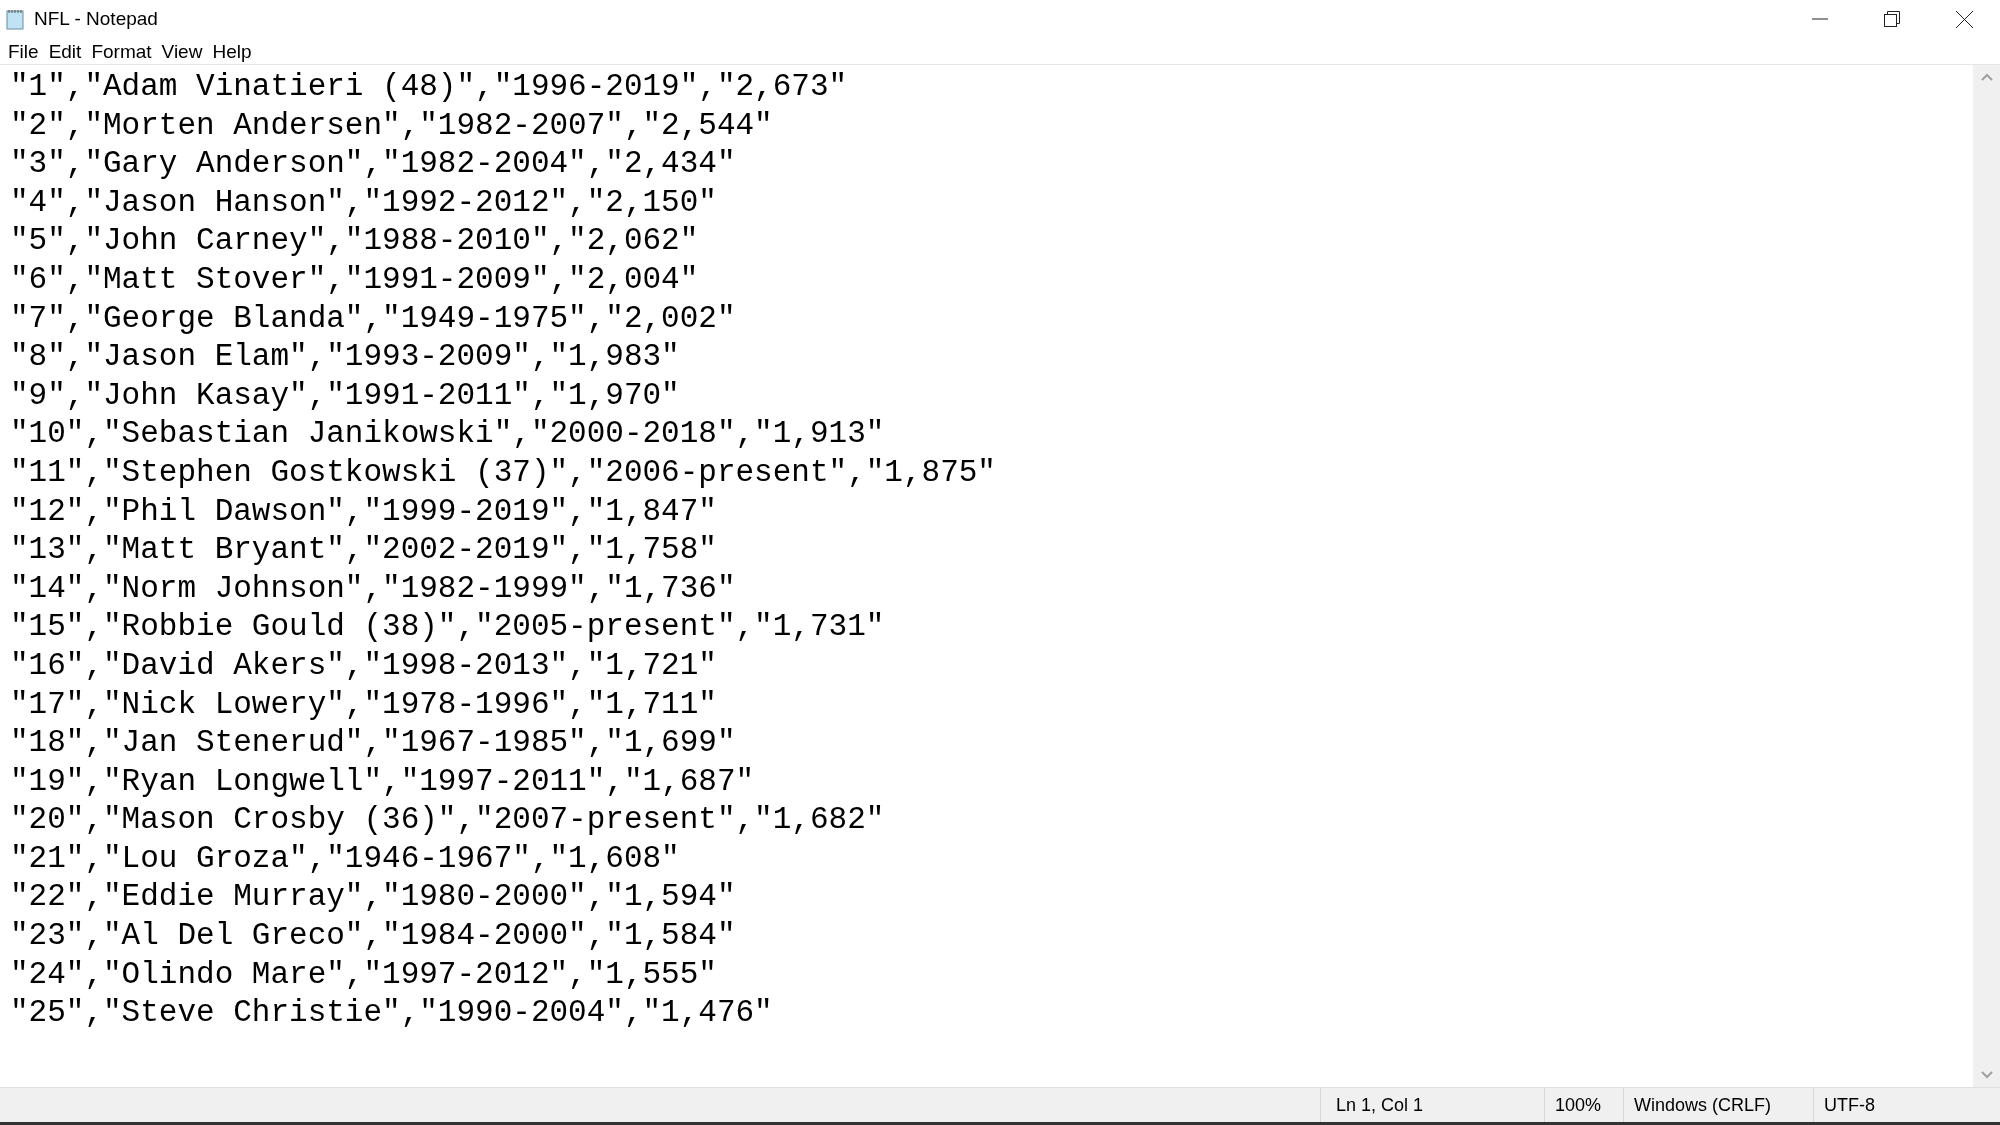 The height and width of the screenshot is (1125, 2000). What do you see at coordinates (345, 858) in the screenshot?
I see `text-line: "21","Lou Groza","1946-1967","1,608"` at bounding box center [345, 858].